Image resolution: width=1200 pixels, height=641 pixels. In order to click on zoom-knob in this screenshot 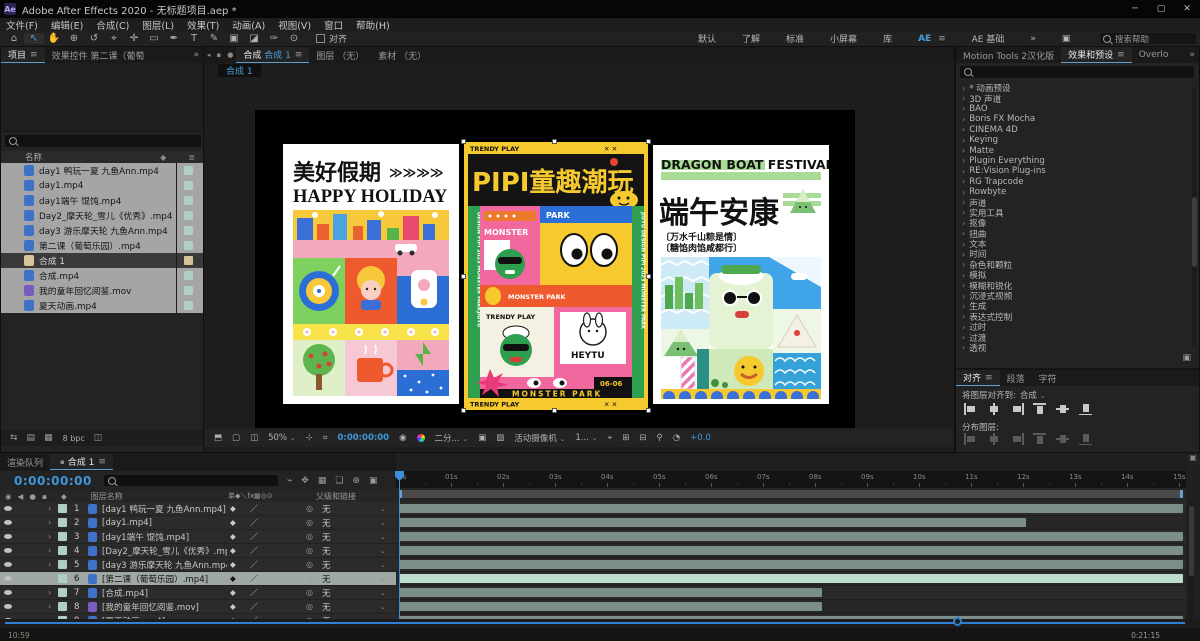, I will do `click(957, 621)`.